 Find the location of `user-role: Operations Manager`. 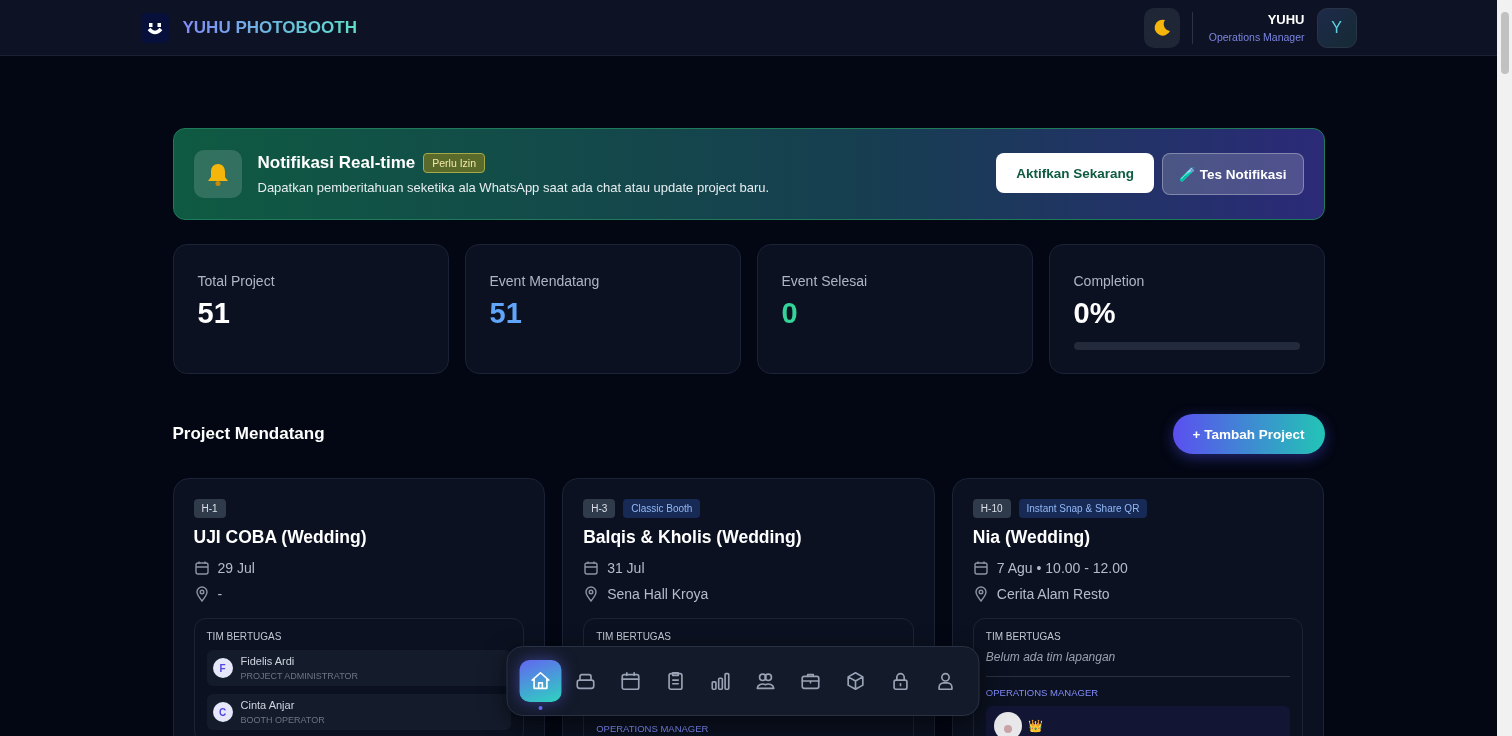

user-role: Operations Manager is located at coordinates (1256, 37).